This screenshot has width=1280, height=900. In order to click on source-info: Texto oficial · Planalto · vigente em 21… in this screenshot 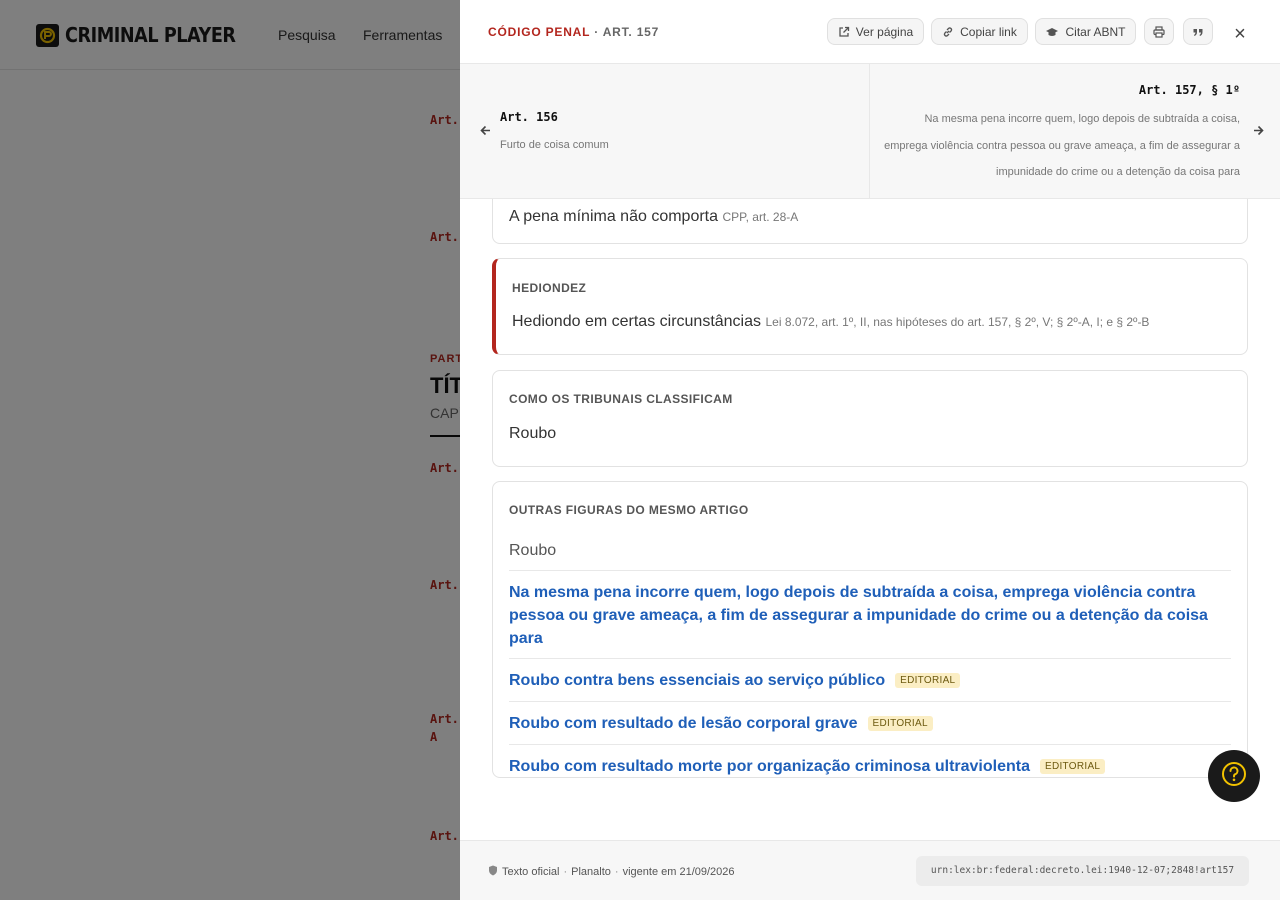, I will do `click(611, 872)`.